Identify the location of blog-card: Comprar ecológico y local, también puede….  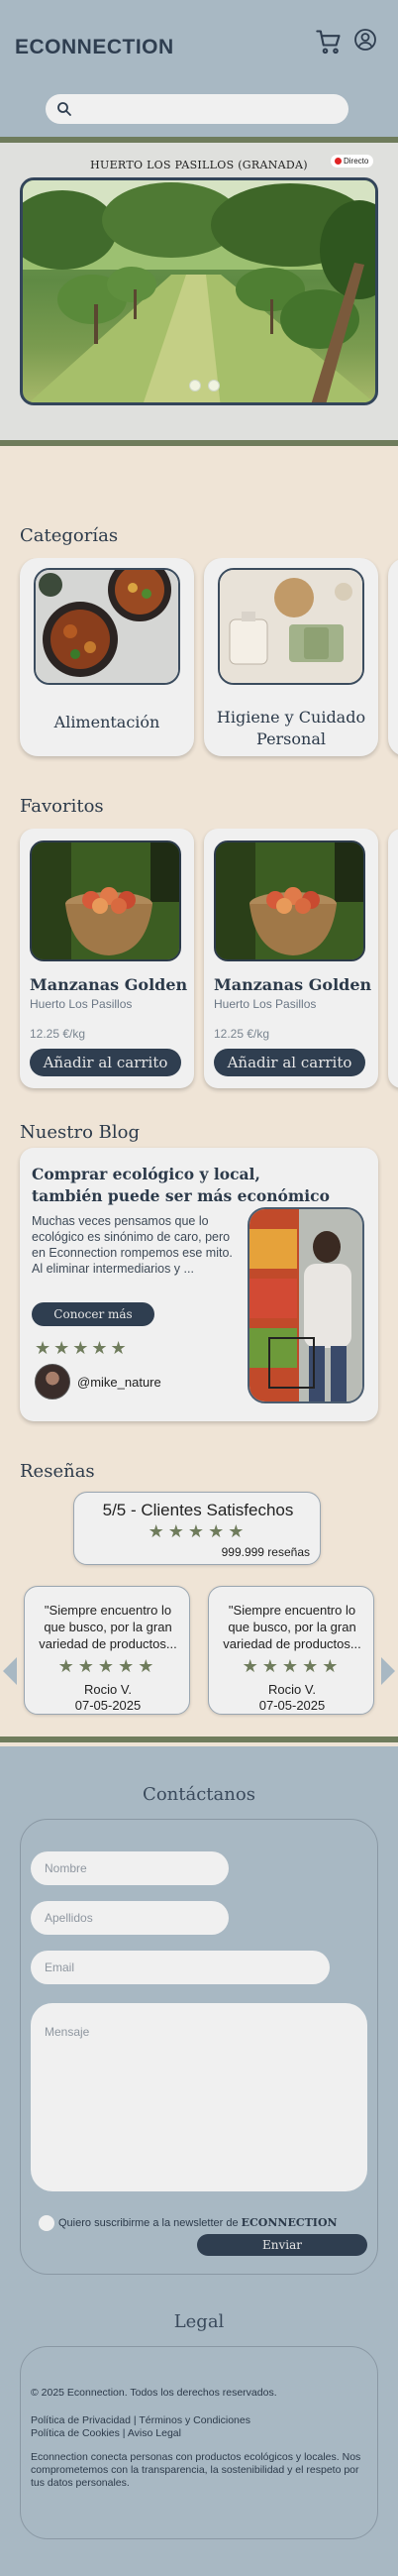
(199, 1284).